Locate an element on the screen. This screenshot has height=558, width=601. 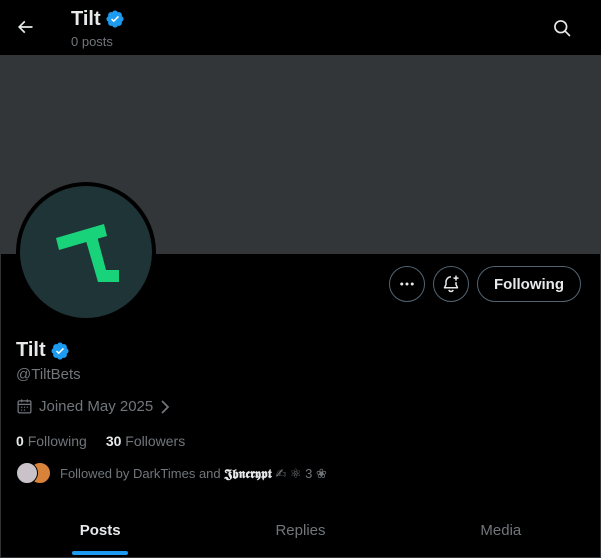
followers-count: 30 is located at coordinates (113, 441).